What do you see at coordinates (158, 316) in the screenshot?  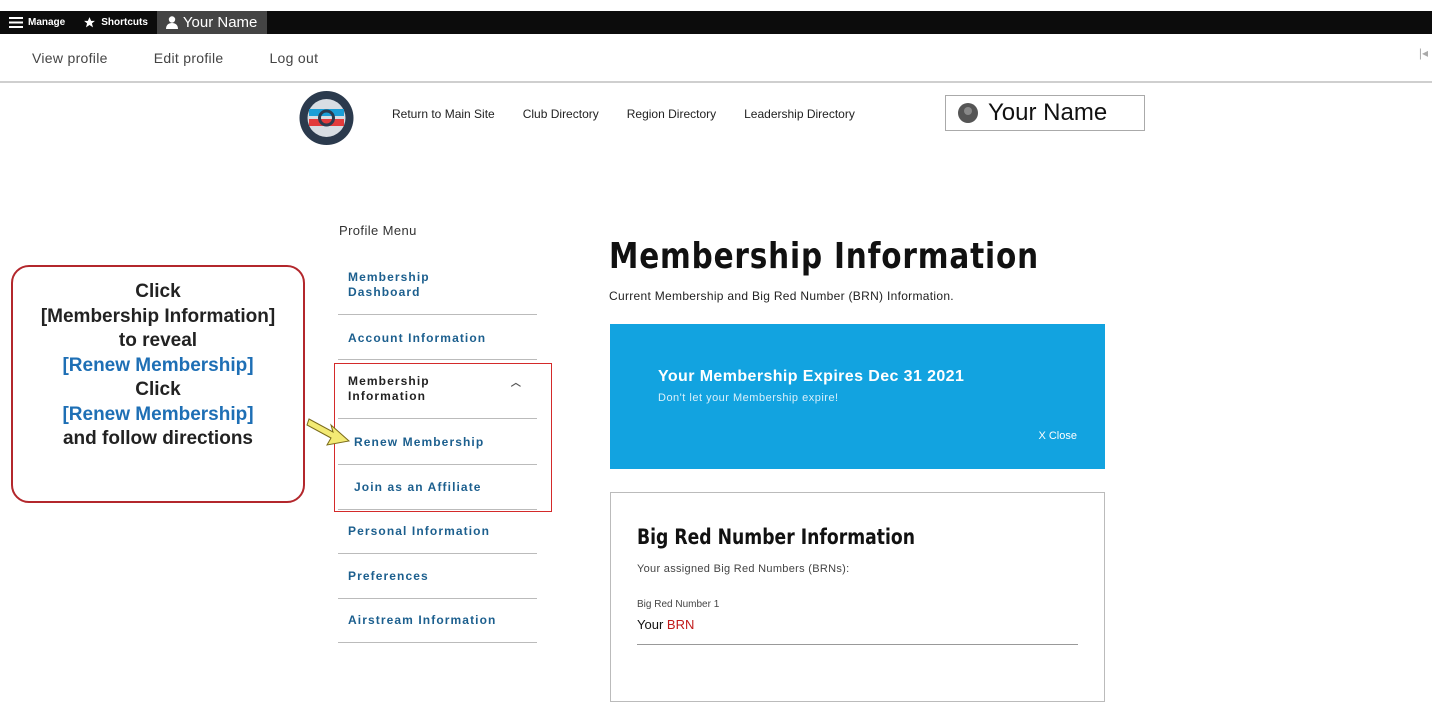 I see `callout-line: [Membership Information]` at bounding box center [158, 316].